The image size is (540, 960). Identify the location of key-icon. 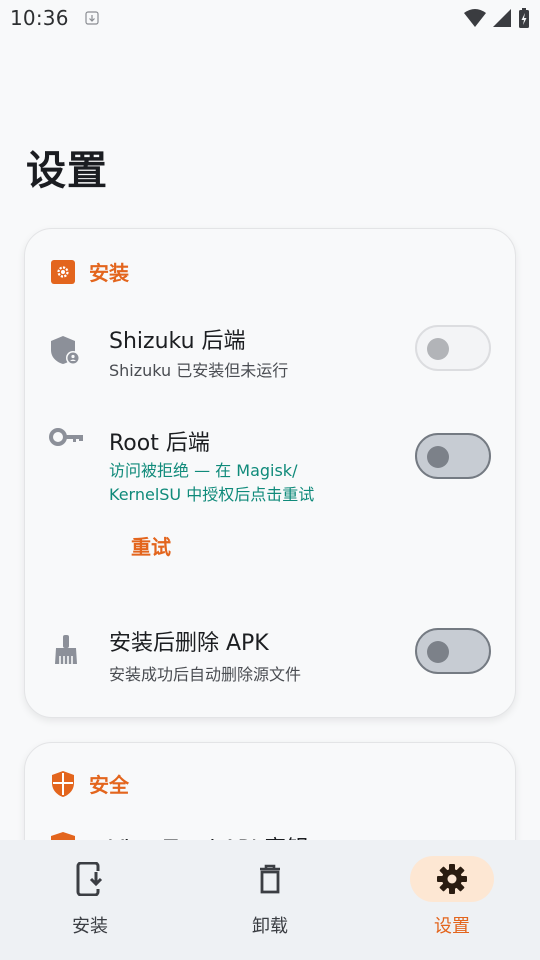
(66, 437).